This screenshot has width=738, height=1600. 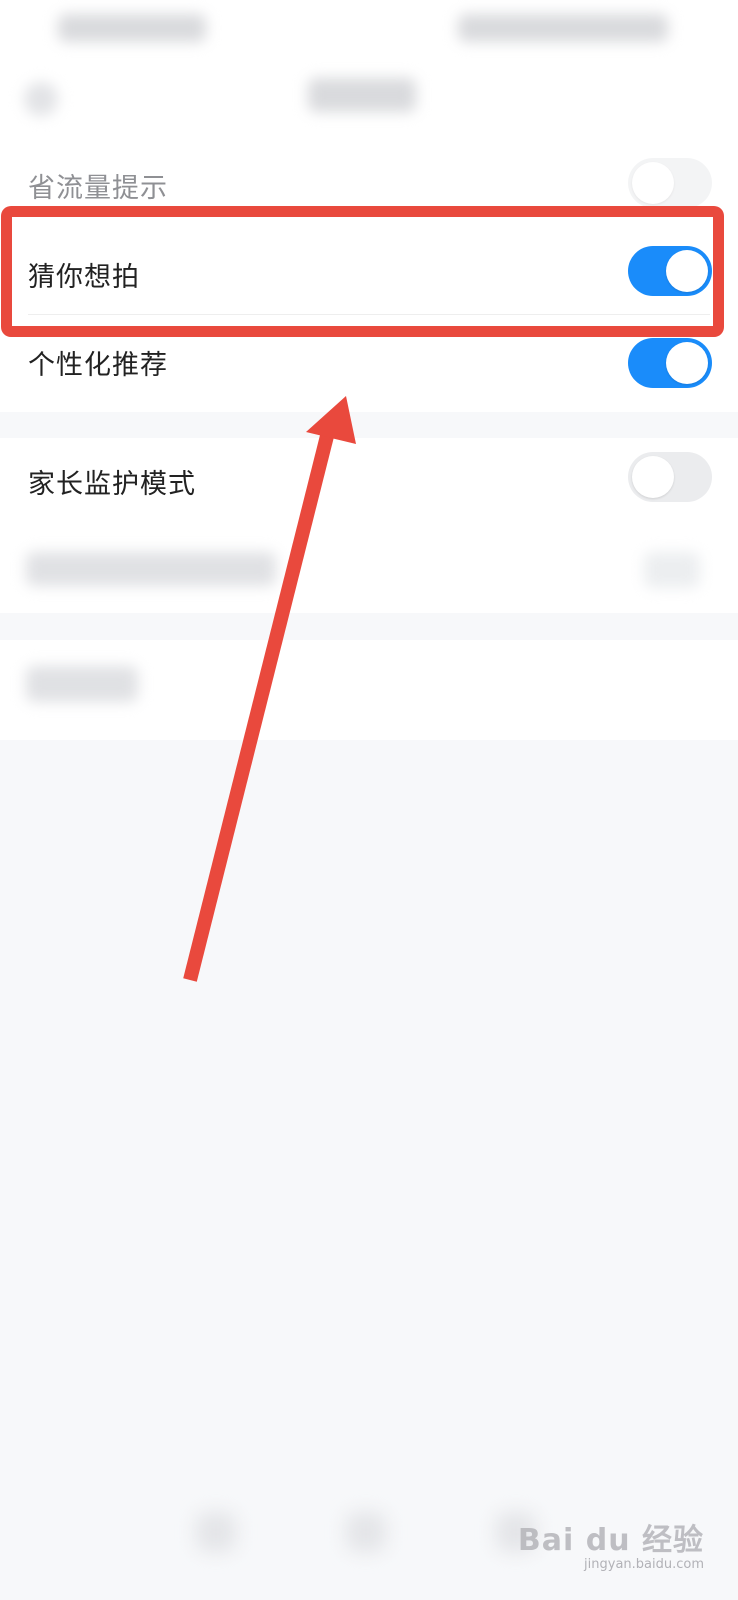 I want to click on annotation-arrow, so click(x=269, y=689).